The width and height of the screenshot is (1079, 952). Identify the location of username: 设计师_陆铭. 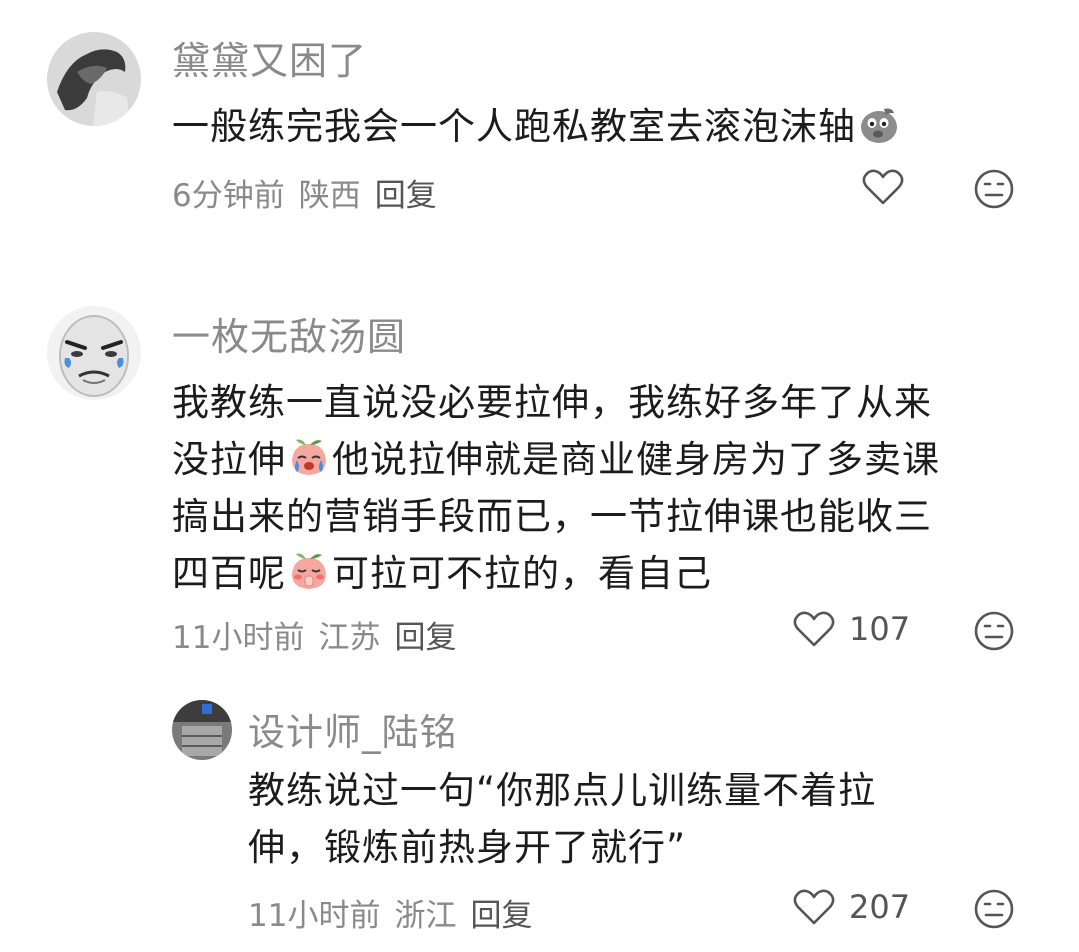
(353, 729).